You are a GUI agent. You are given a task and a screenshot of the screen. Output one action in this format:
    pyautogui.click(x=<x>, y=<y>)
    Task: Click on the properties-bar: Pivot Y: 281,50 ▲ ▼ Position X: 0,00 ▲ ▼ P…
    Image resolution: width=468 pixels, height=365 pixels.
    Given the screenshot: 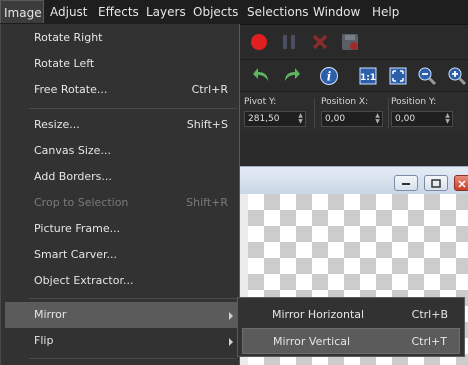 What is the action you would take?
    pyautogui.click(x=354, y=113)
    